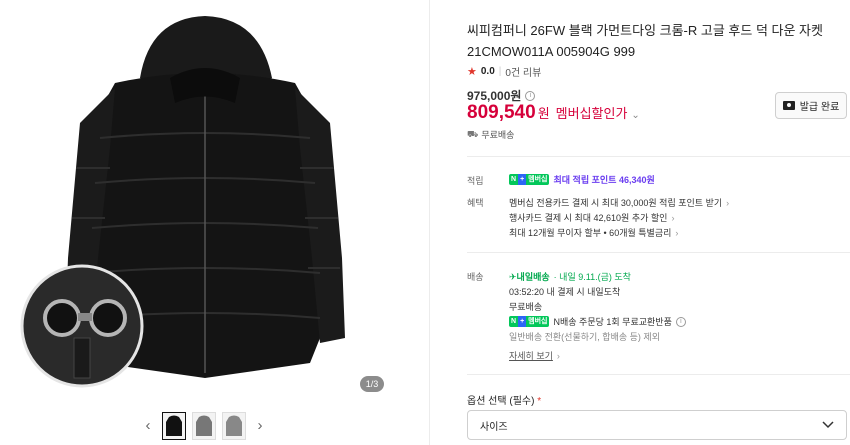 The width and height of the screenshot is (850, 445). What do you see at coordinates (475, 181) in the screenshot?
I see `accrual-label: 적립` at bounding box center [475, 181].